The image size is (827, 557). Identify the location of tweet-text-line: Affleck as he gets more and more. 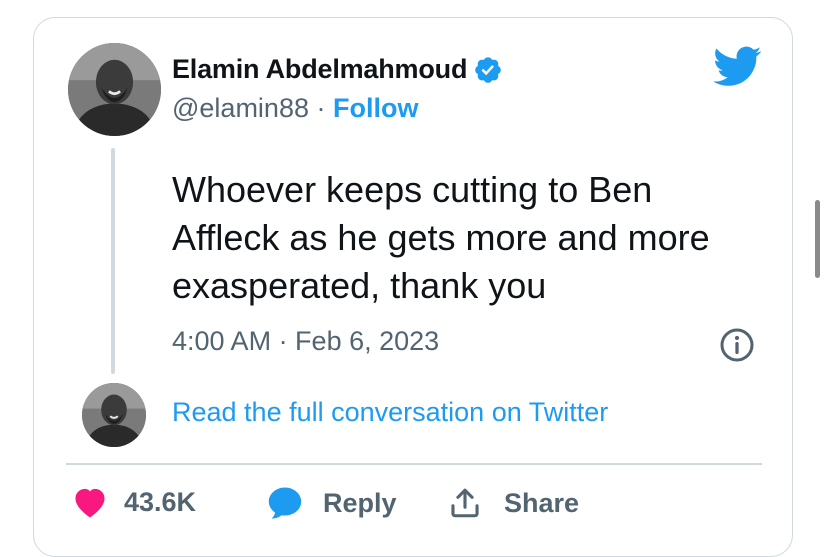
(441, 237).